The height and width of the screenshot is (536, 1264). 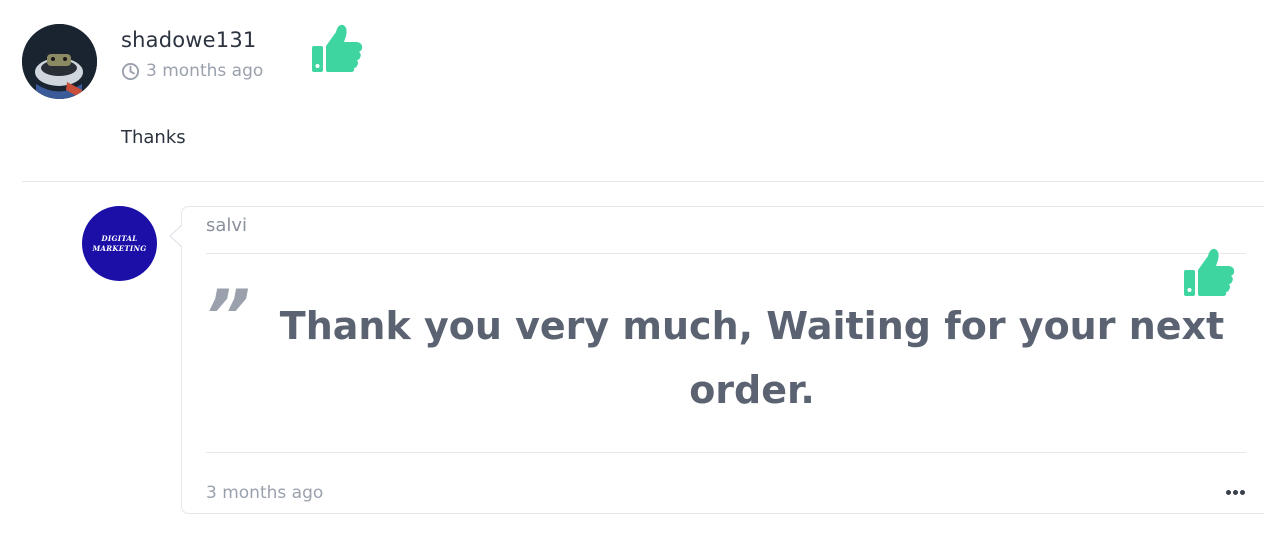 I want to click on reply-card-pointer-fill, so click(x=177, y=236).